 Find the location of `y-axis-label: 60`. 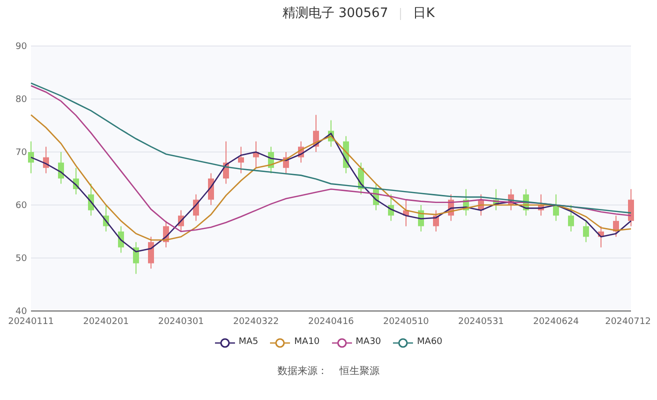

y-axis-label: 60 is located at coordinates (21, 206).